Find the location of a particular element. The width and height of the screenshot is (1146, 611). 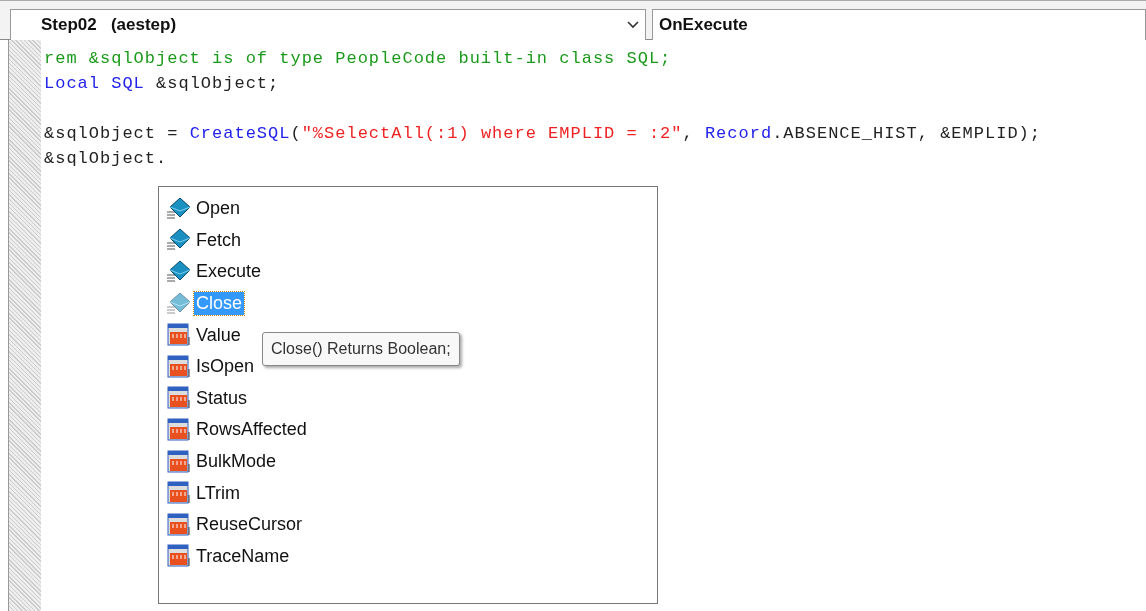

code-line: Local SQL &sqlObject; is located at coordinates (162, 84).